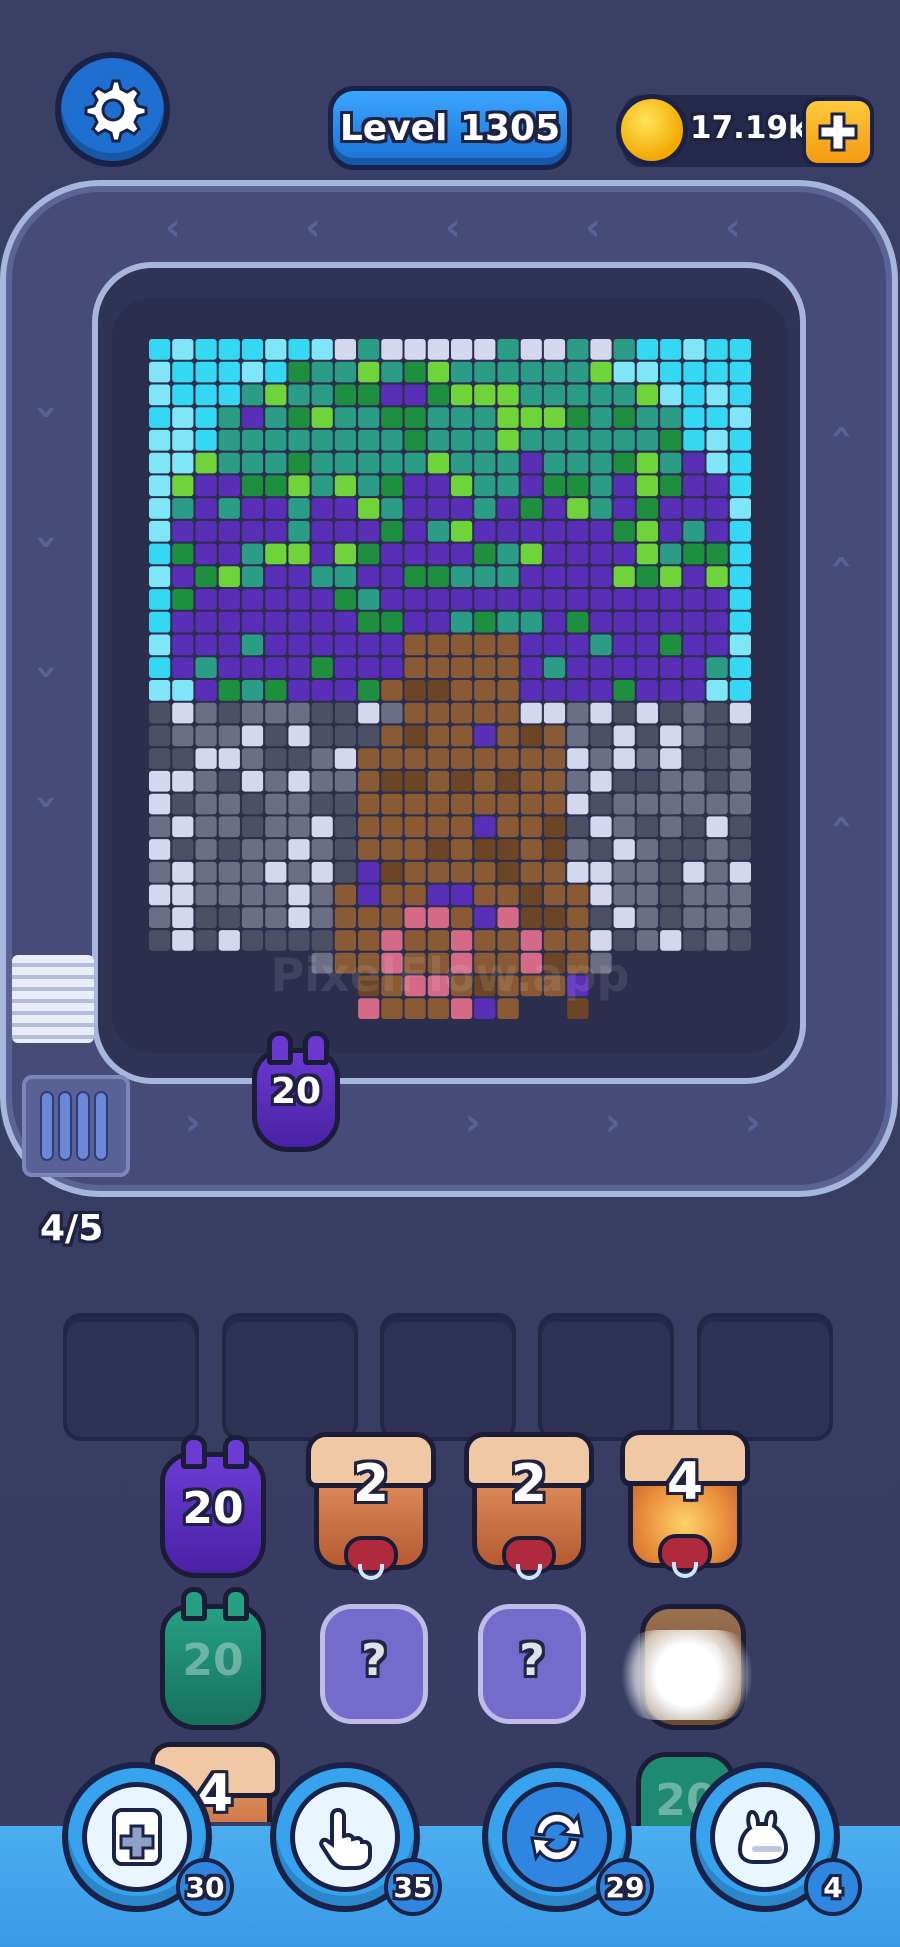 Image resolution: width=900 pixels, height=1947 pixels. What do you see at coordinates (213, 1506) in the screenshot?
I see `purple-unit: 20` at bounding box center [213, 1506].